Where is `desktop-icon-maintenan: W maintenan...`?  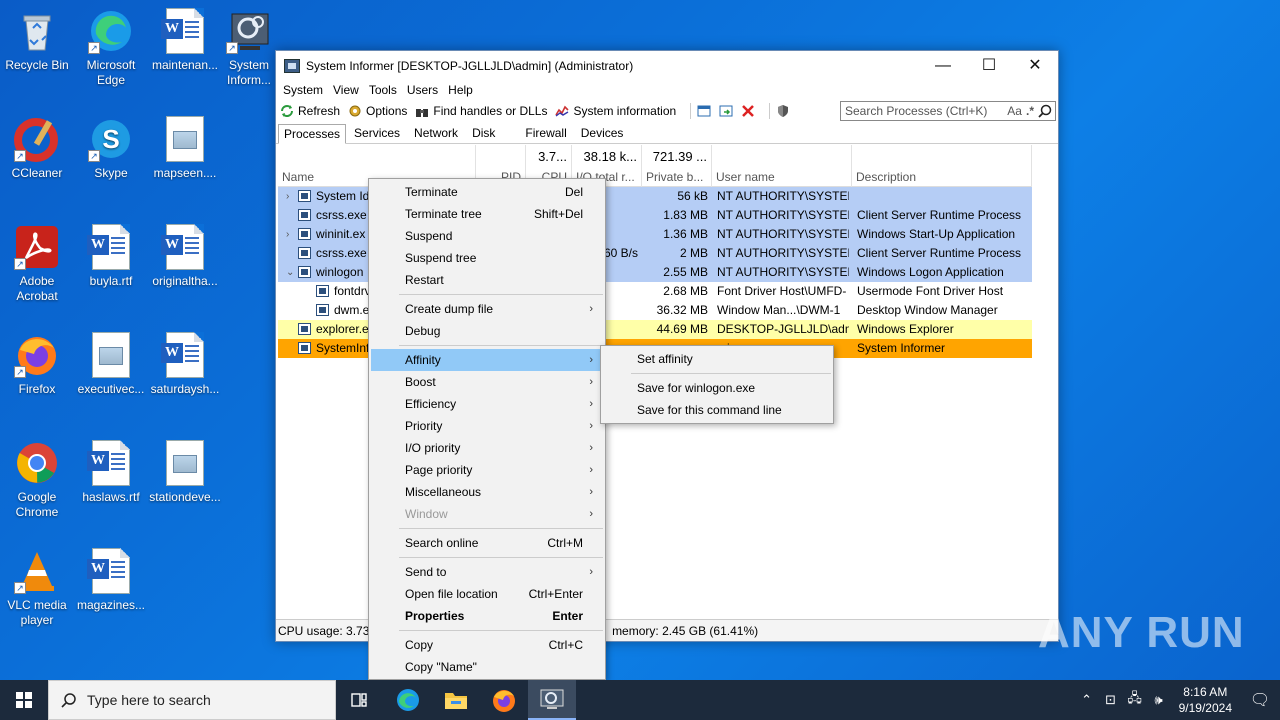 desktop-icon-maintenan: W maintenan... is located at coordinates (185, 40).